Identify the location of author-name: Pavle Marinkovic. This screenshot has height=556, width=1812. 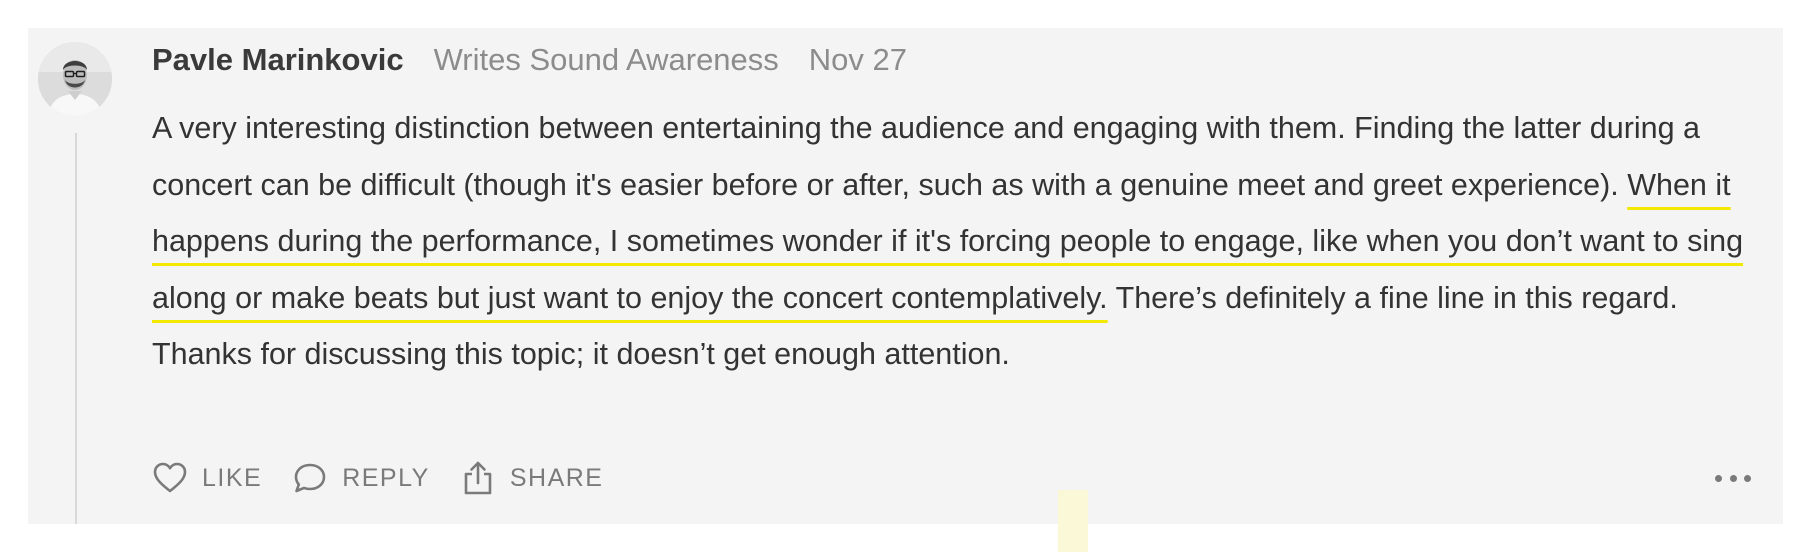
(278, 60).